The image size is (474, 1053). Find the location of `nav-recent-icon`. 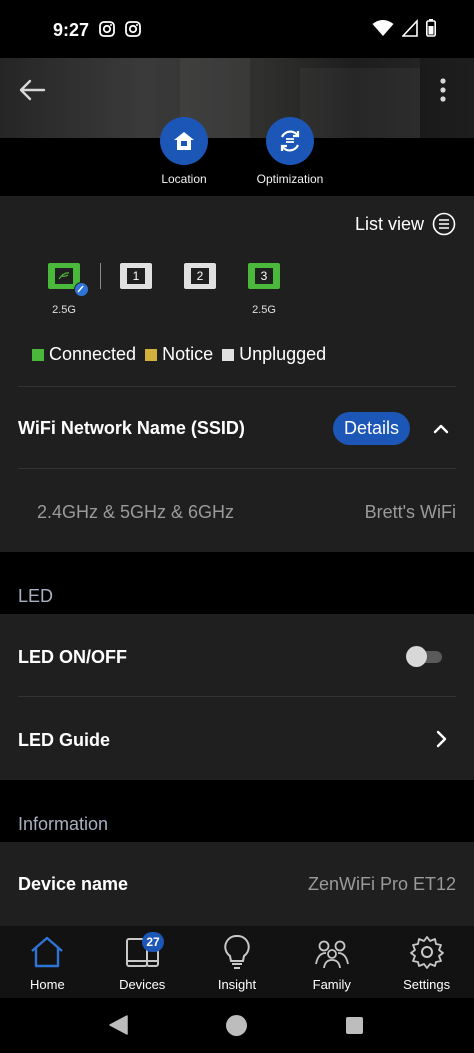

nav-recent-icon is located at coordinates (354, 1025).